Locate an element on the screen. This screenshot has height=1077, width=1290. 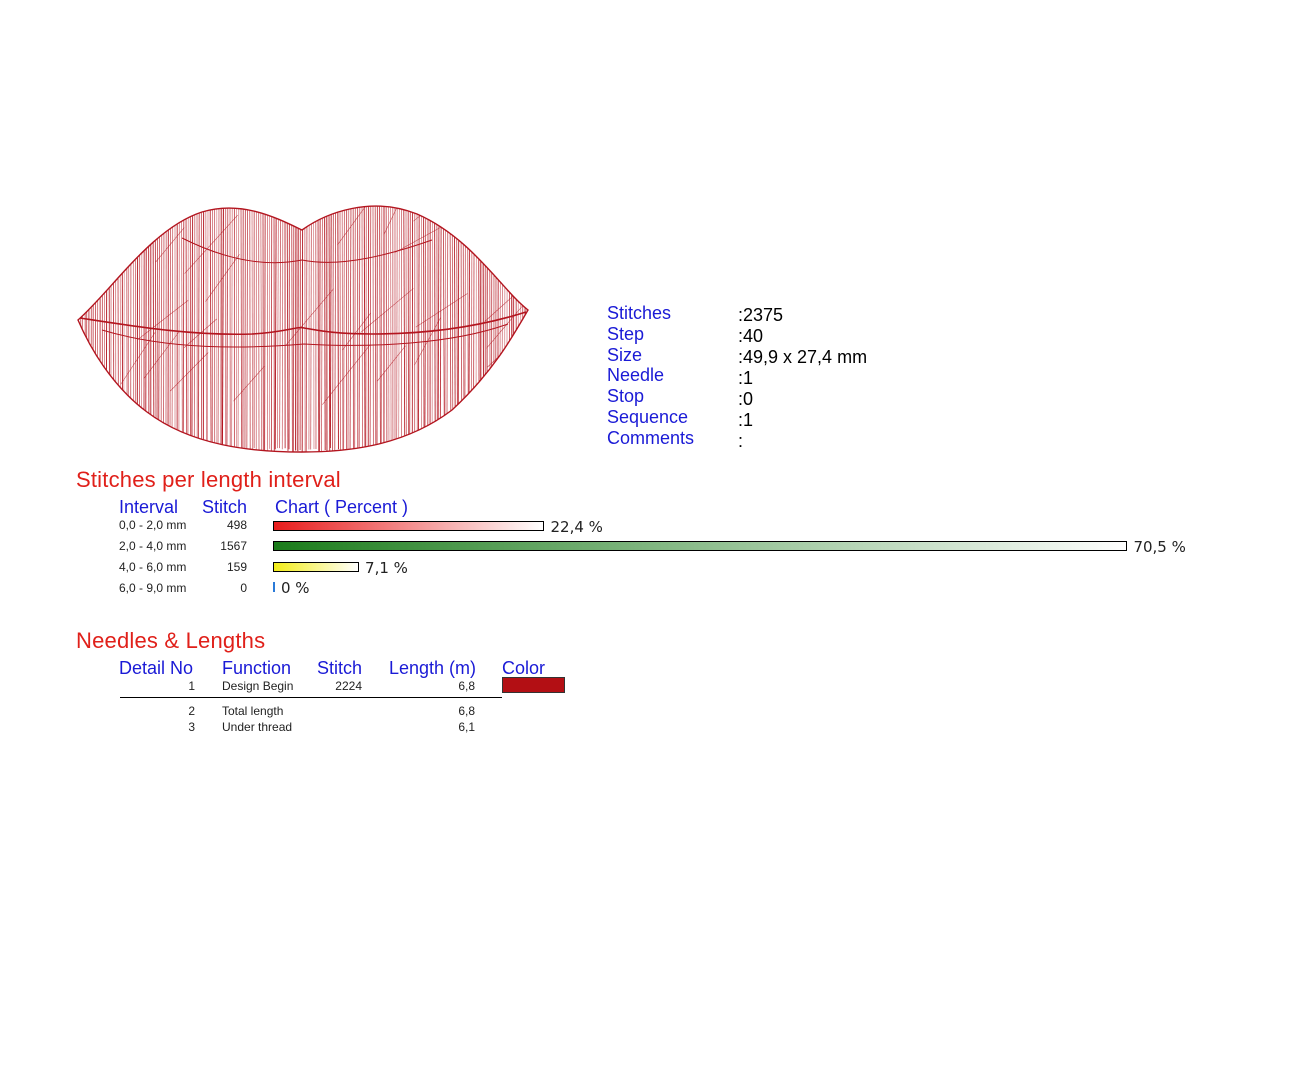
function-name: Under thread is located at coordinates (257, 727).